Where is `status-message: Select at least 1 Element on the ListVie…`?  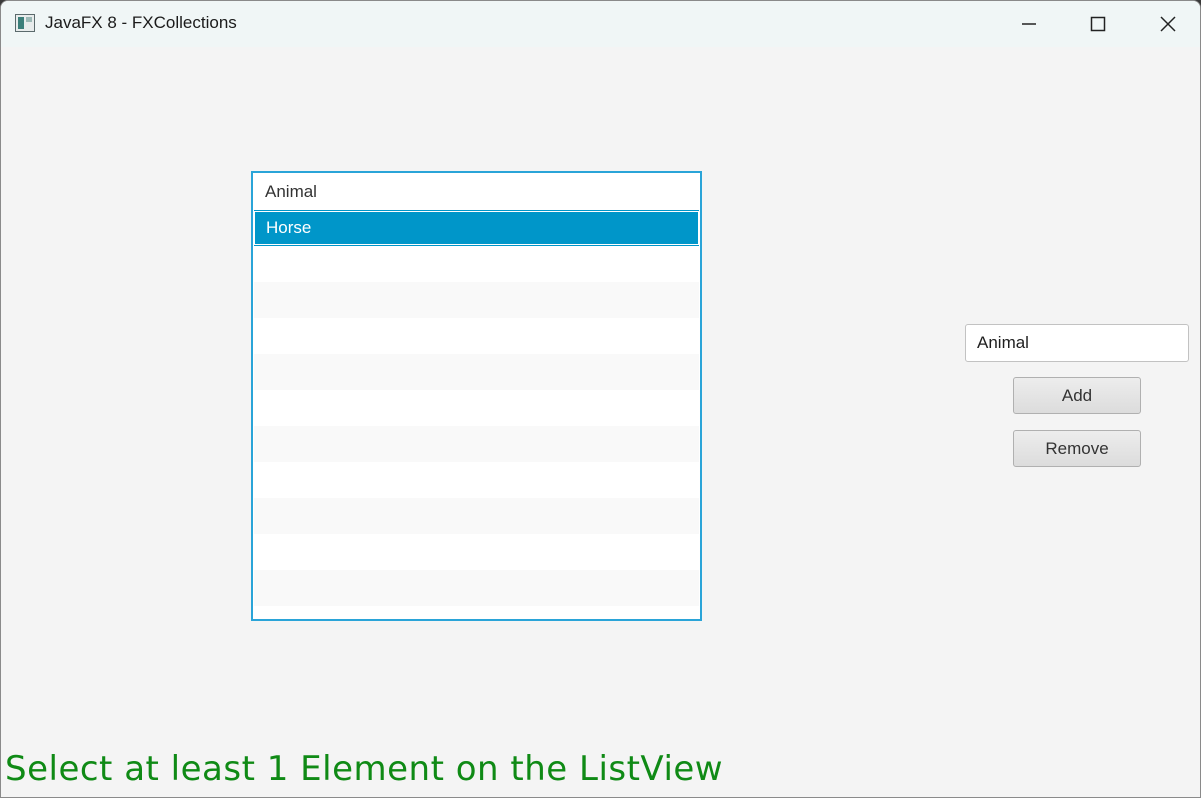 status-message: Select at least 1 Element on the ListVie… is located at coordinates (364, 769).